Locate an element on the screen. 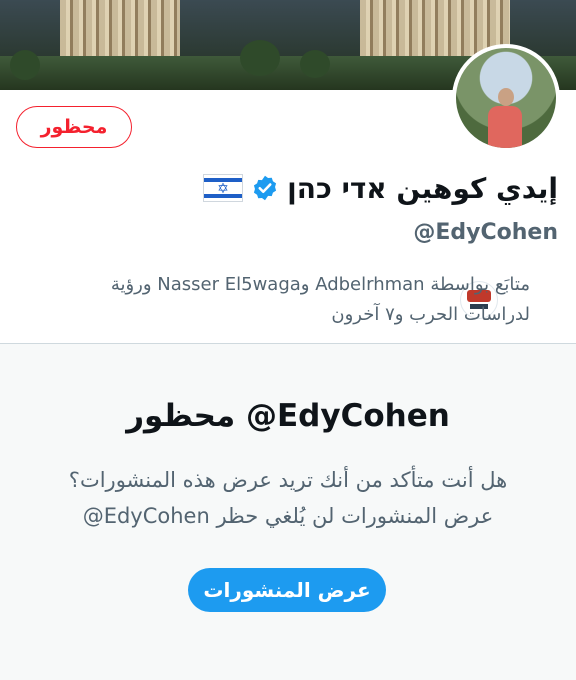 The image size is (576, 680). view-posts-button: عرض المنشورات is located at coordinates (287, 590).